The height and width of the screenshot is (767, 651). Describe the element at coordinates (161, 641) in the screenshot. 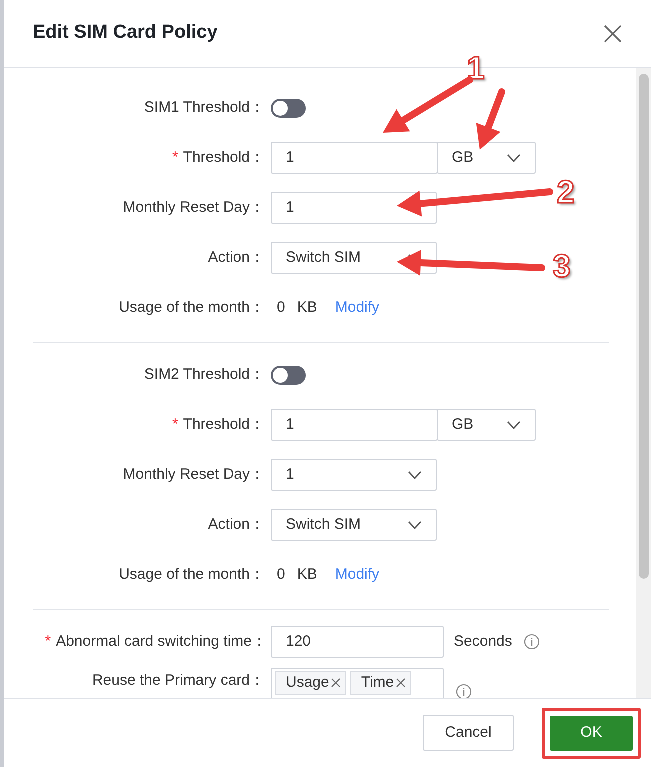

I see `field-label: Abnormal card switching time：` at that location.